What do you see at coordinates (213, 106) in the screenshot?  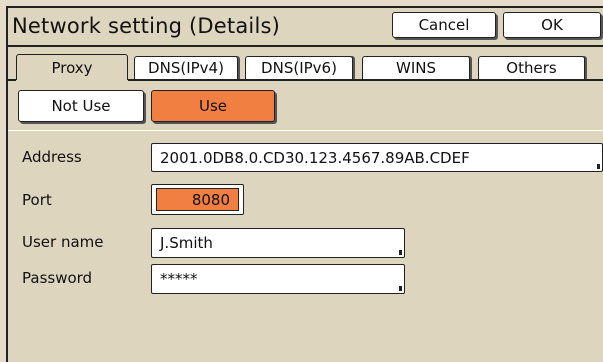 I see `use-button: Use` at bounding box center [213, 106].